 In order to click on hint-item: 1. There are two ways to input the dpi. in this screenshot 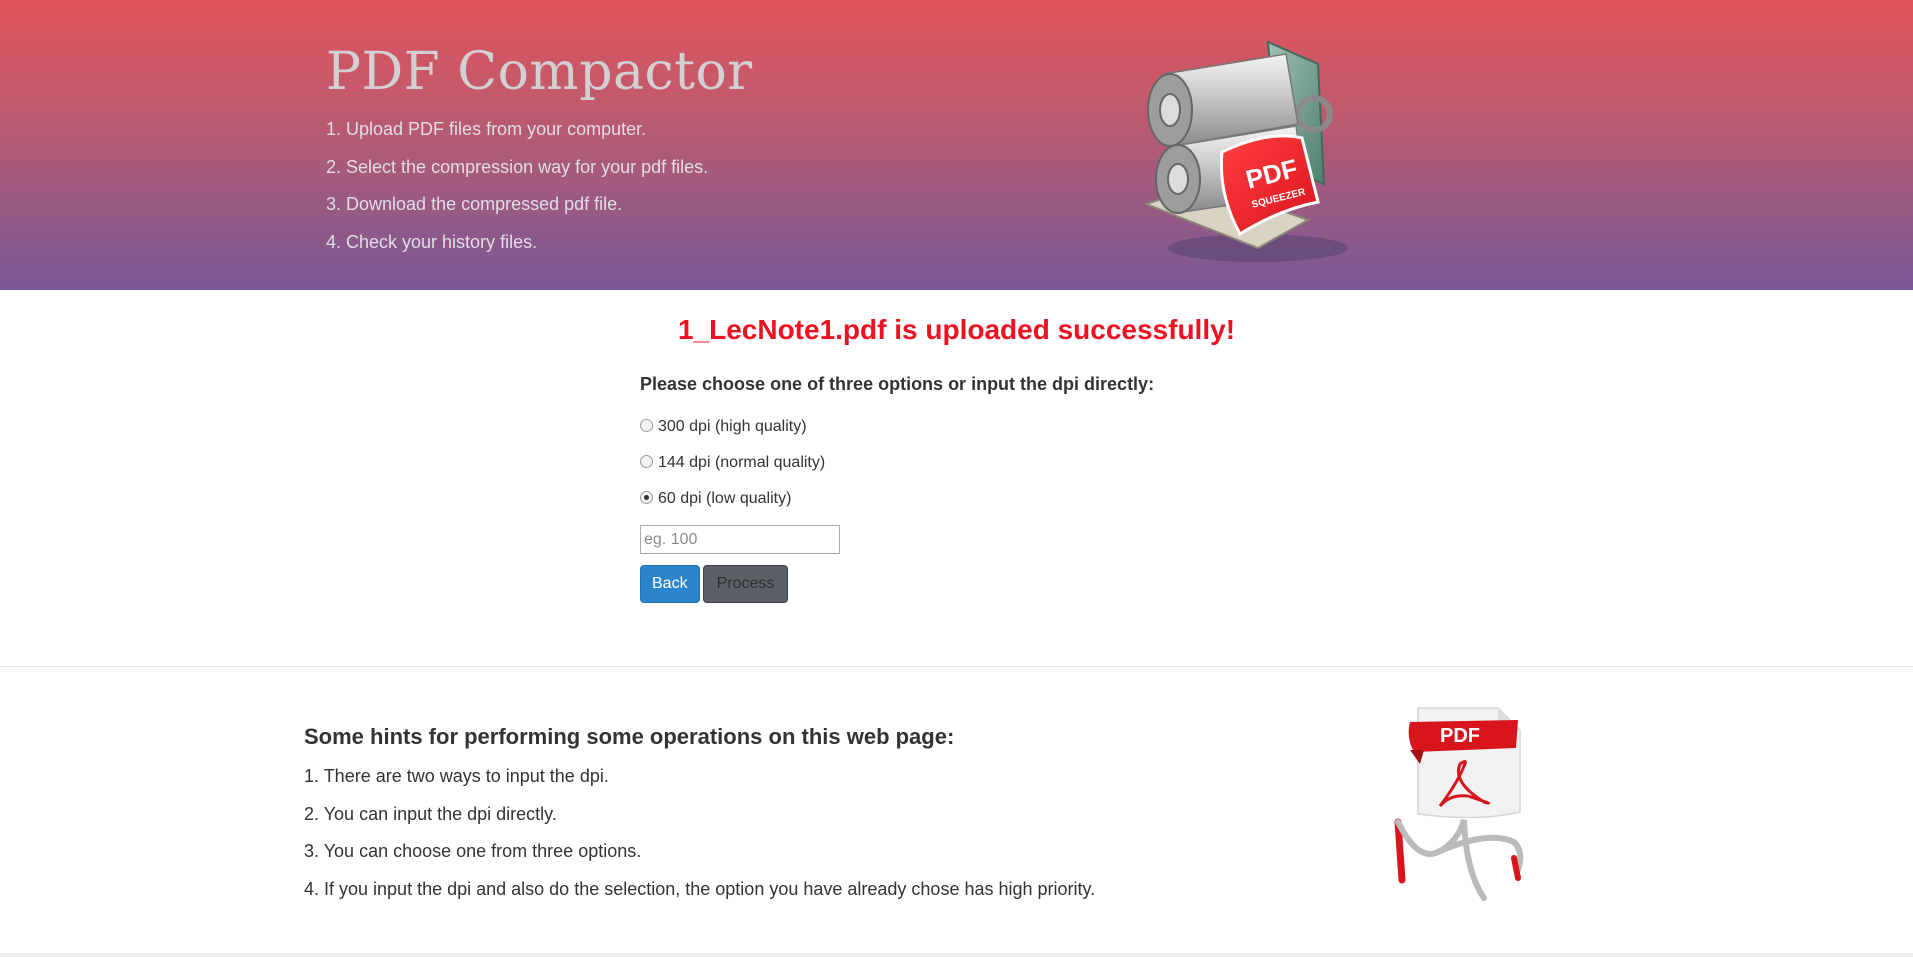, I will do `click(456, 776)`.